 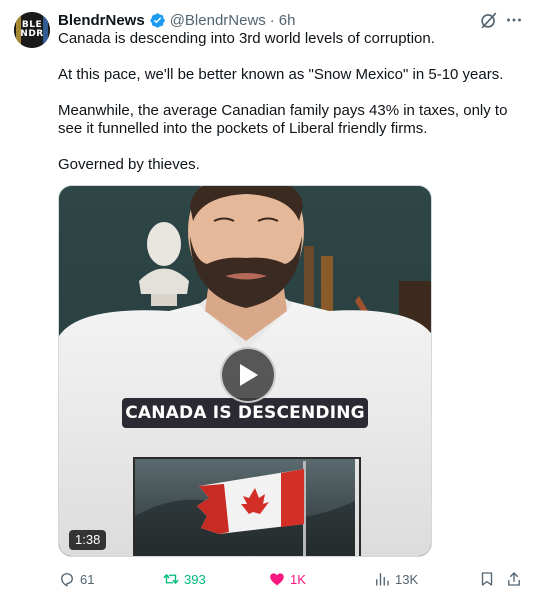 I want to click on retweet-count: 393, so click(x=195, y=579).